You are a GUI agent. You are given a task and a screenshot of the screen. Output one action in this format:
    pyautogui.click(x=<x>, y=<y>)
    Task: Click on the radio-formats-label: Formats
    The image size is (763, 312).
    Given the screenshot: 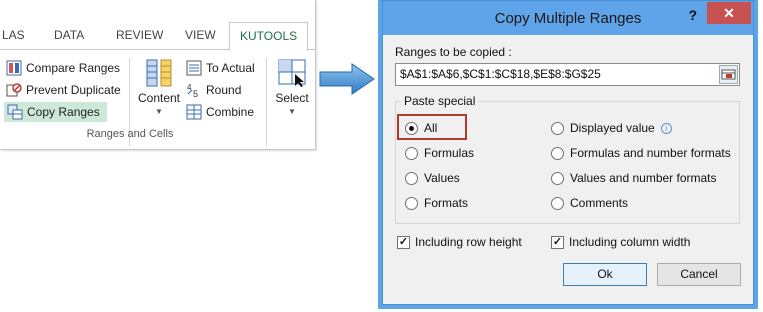 What is the action you would take?
    pyautogui.click(x=446, y=203)
    